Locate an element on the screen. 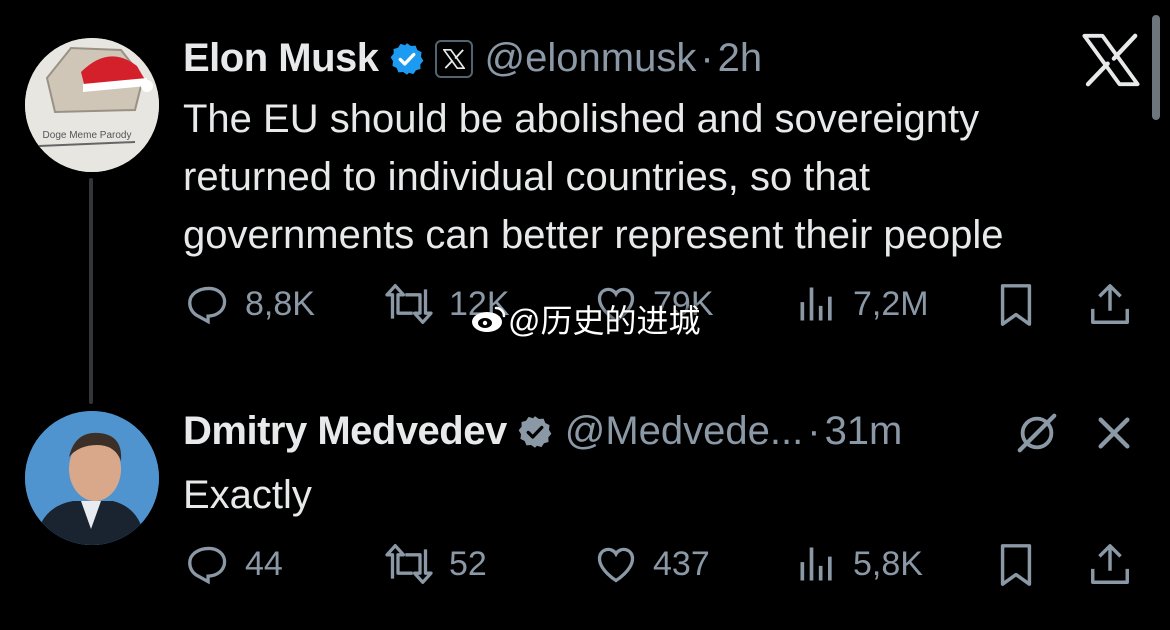  reply-count: 8,8K is located at coordinates (280, 303).